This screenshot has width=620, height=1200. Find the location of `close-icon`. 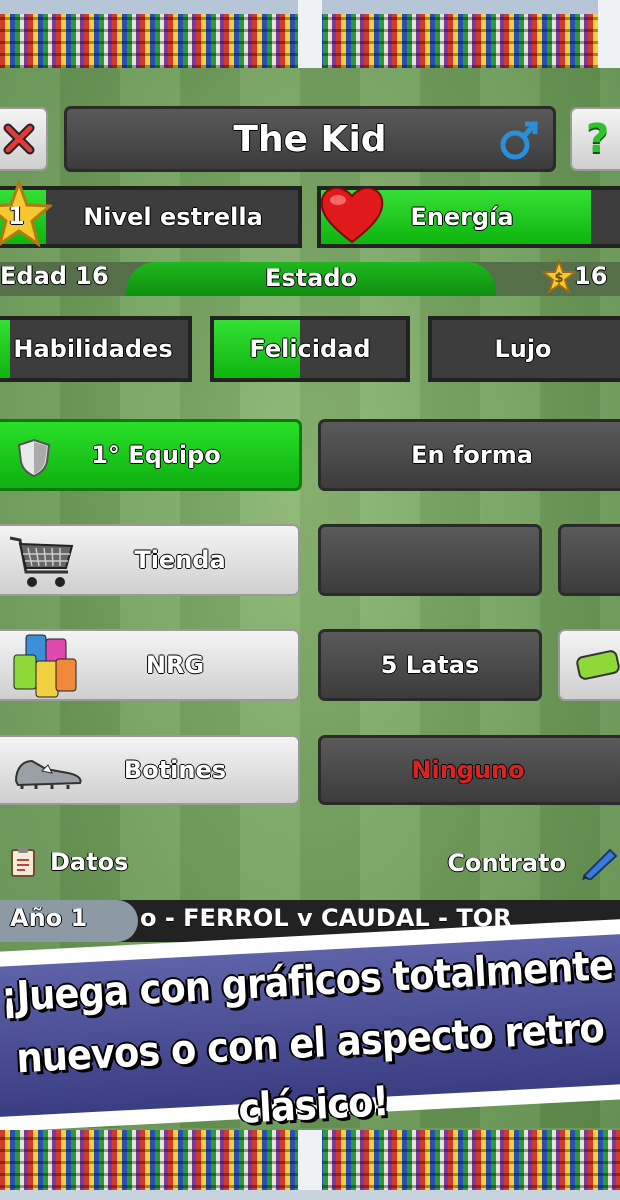

close-icon is located at coordinates (19, 139).